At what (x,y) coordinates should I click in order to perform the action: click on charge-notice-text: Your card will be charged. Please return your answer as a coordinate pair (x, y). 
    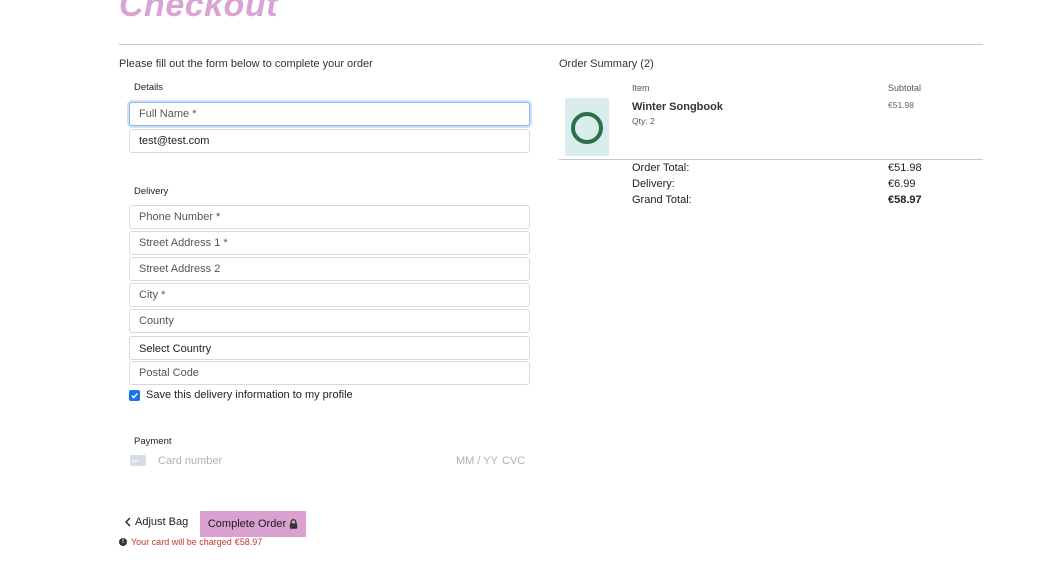
    Looking at the image, I should click on (181, 542).